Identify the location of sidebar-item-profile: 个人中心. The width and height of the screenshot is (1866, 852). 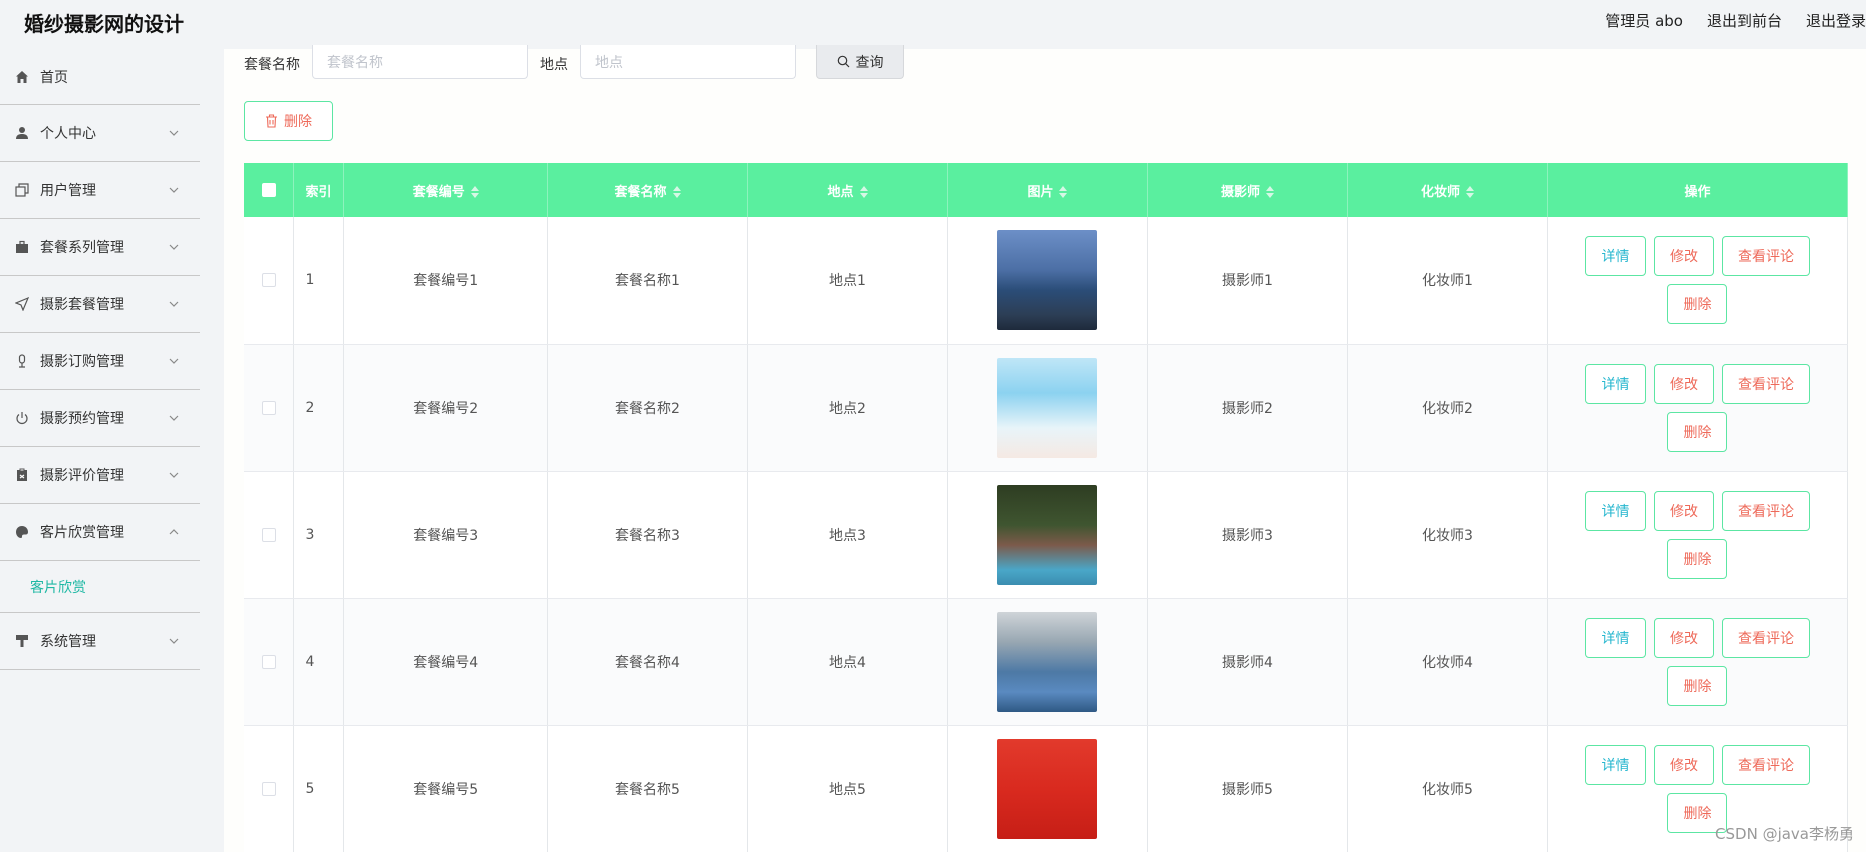
(100, 133).